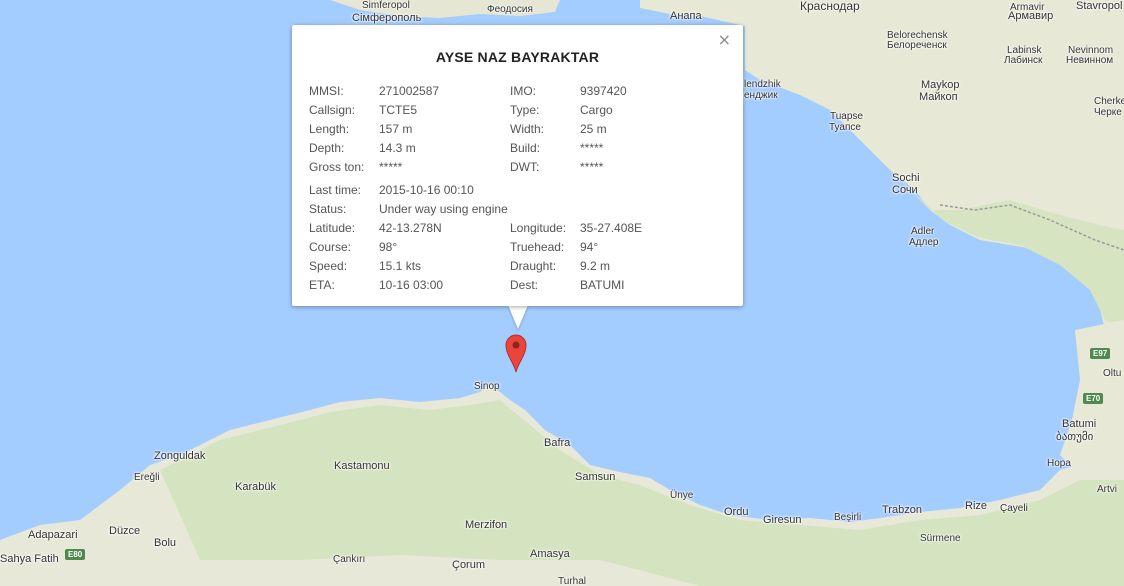 The image size is (1124, 586). I want to click on place-label: Адлер, so click(924, 242).